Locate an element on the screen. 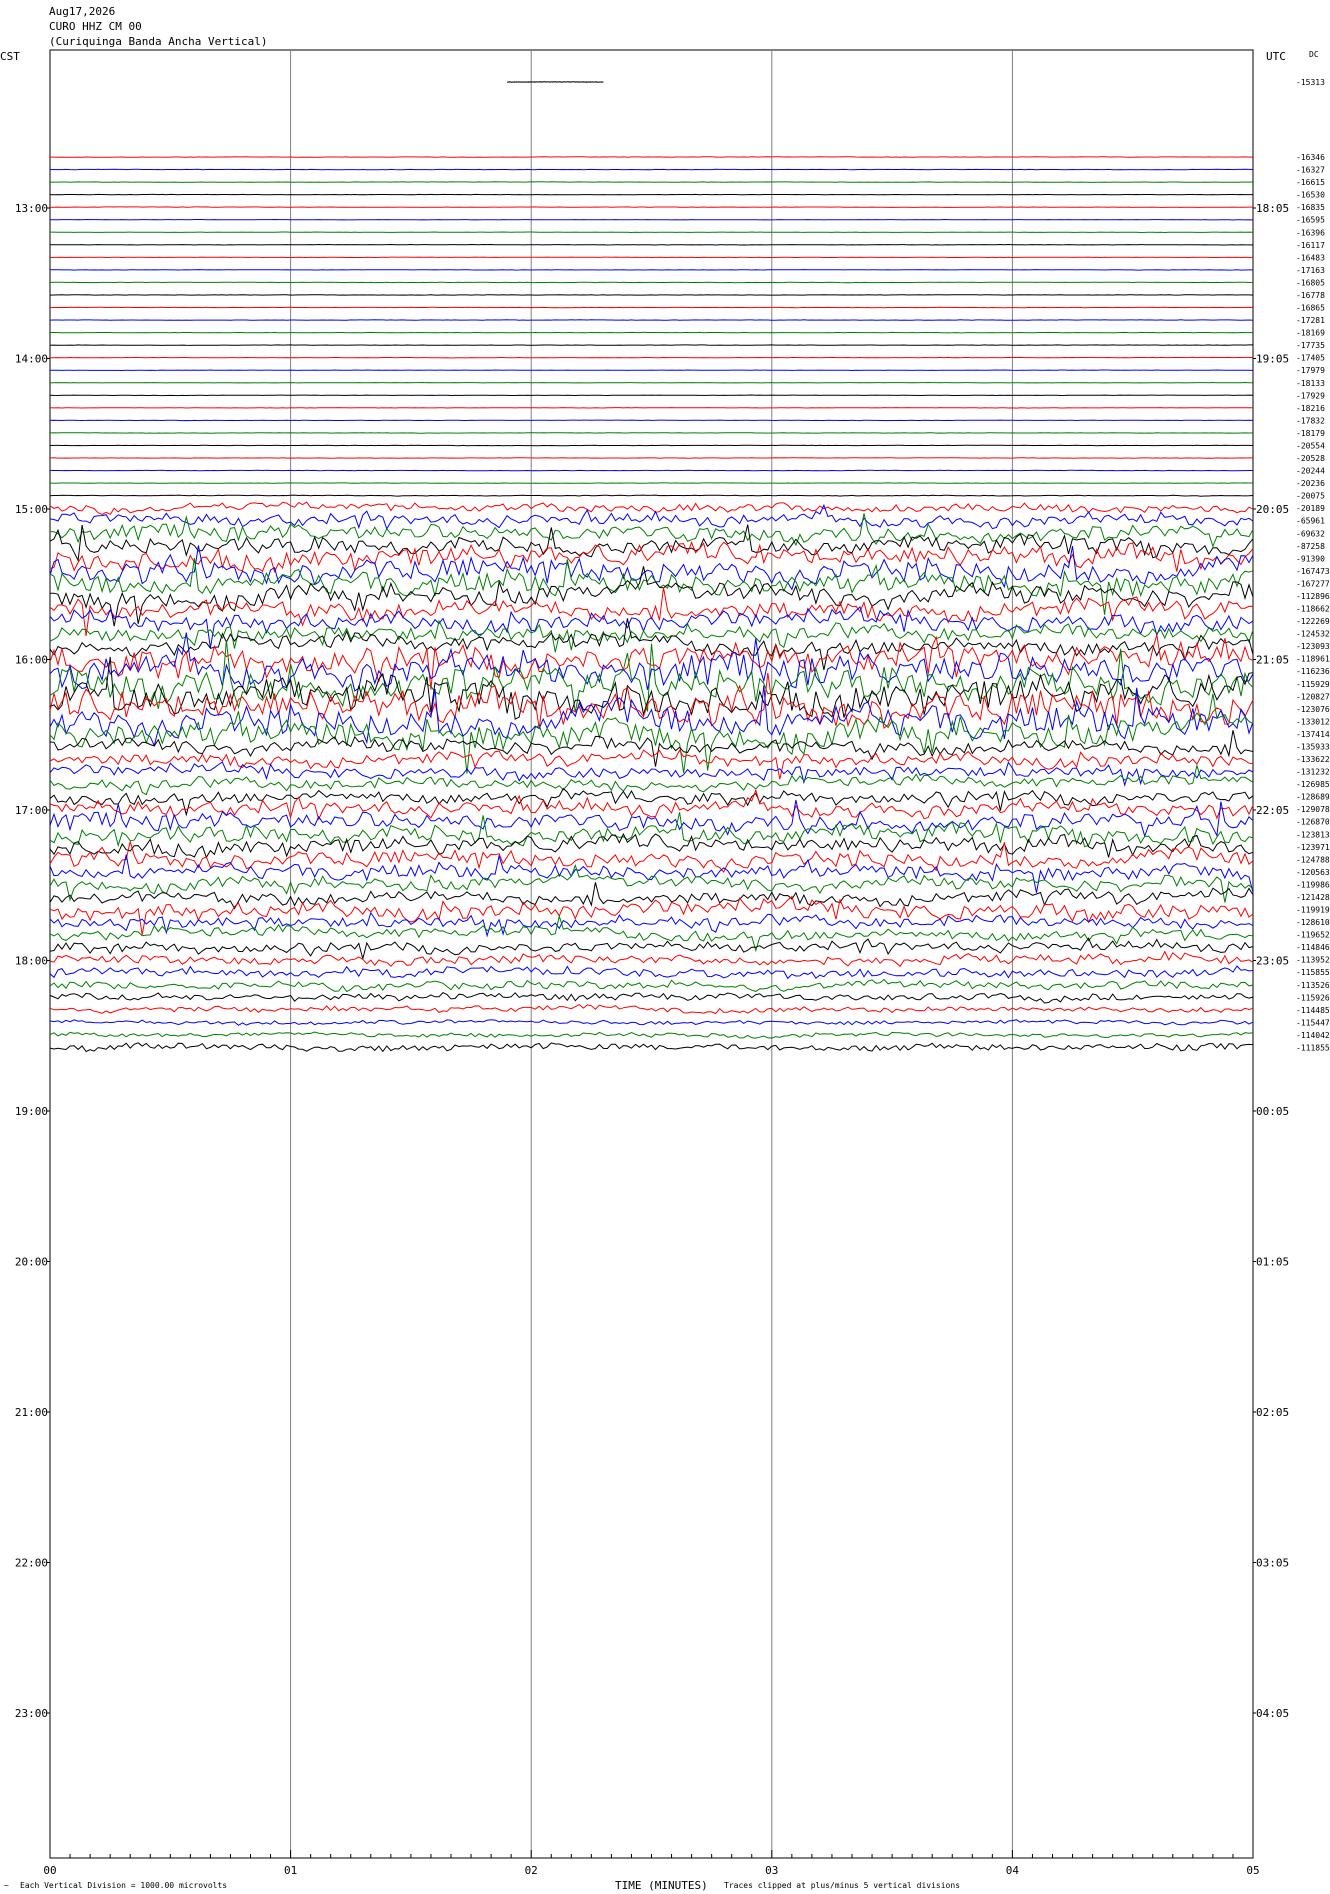  left-hour-label: 17:00 is located at coordinates (31, 810).